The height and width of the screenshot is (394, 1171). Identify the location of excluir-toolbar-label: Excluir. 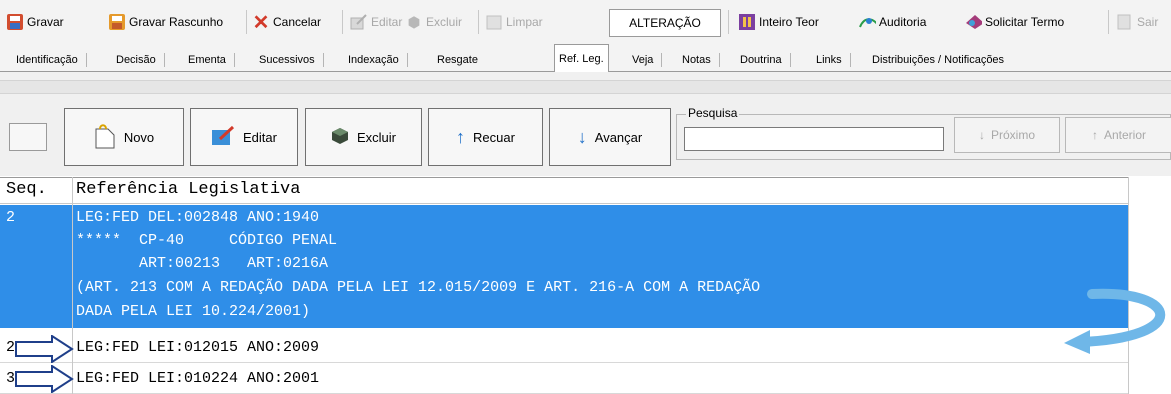
(444, 22).